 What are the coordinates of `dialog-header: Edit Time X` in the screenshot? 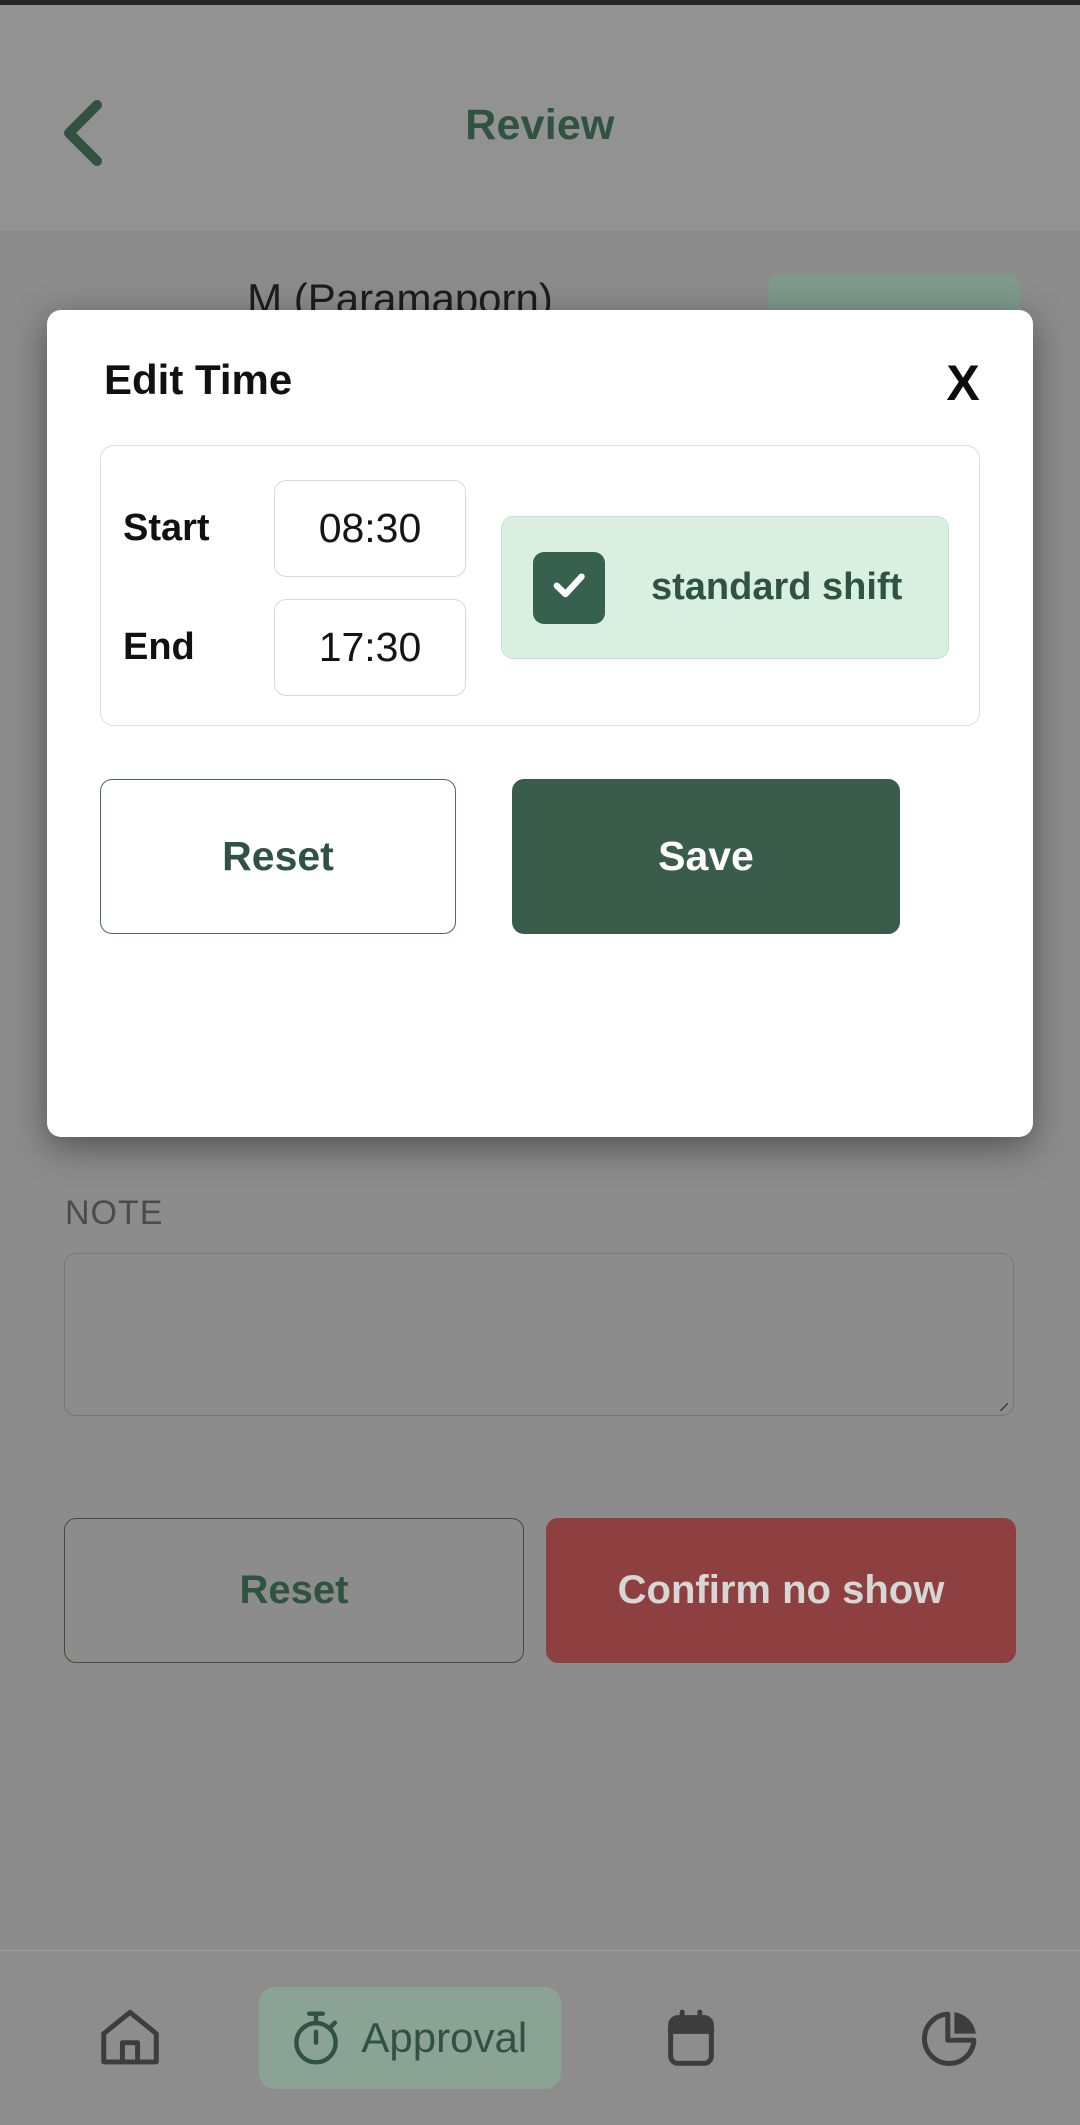 It's located at (540, 375).